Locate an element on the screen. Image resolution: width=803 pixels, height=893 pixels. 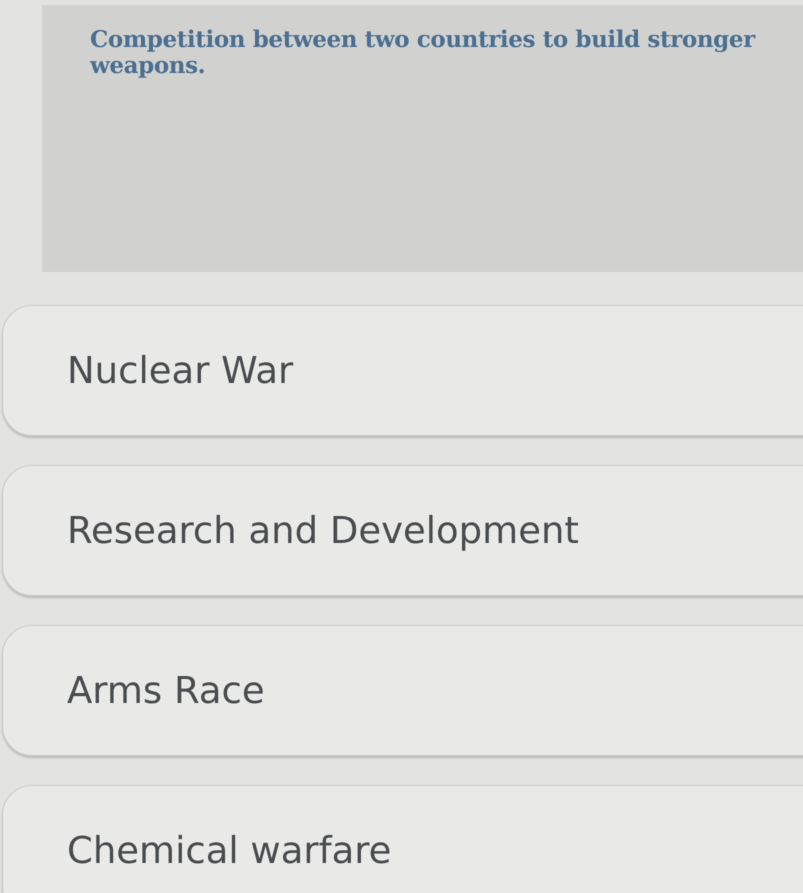
answer-option: Nuclear War is located at coordinates (402, 370).